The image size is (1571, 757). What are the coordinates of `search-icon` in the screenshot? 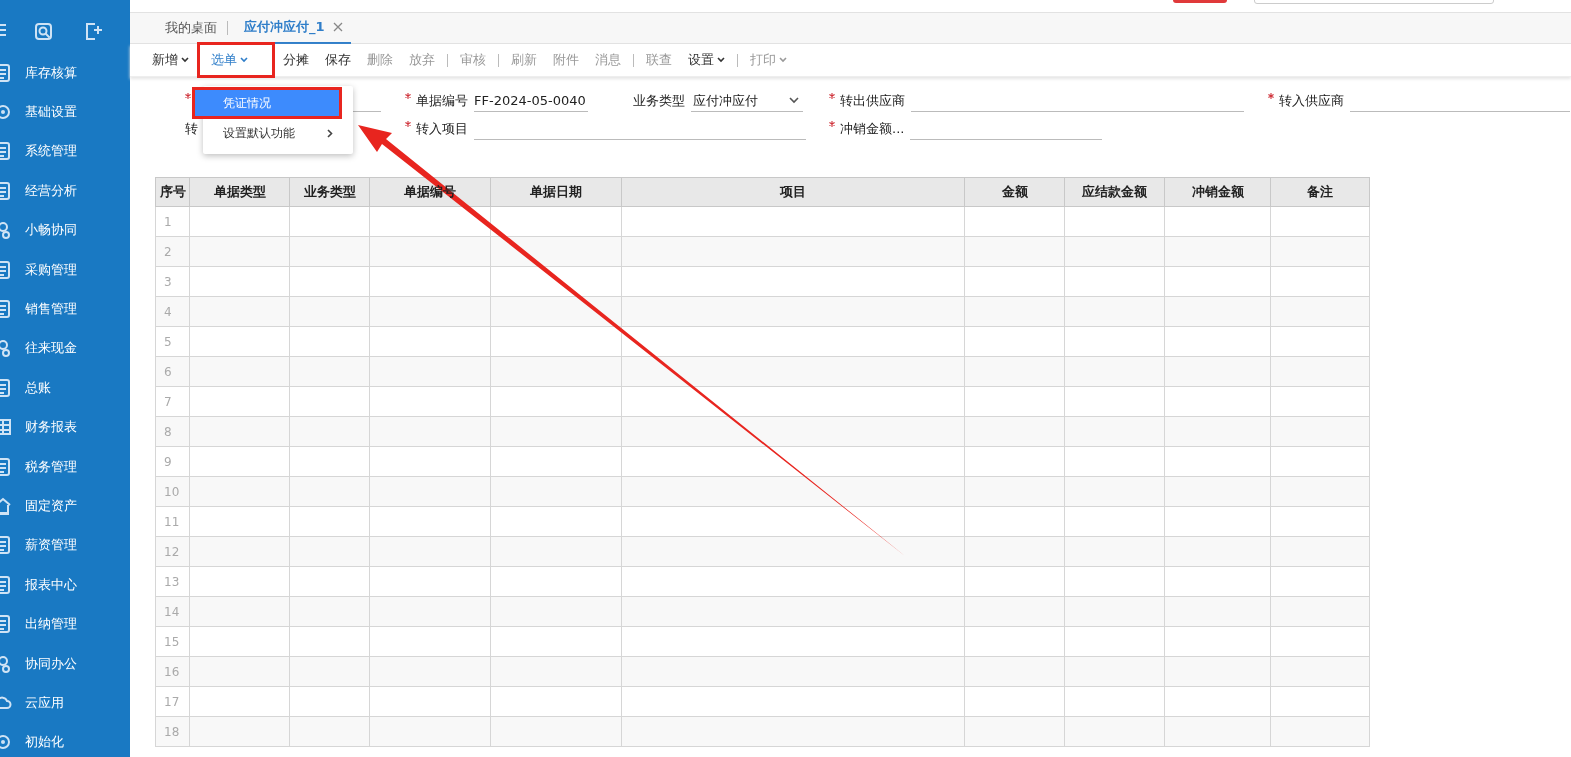 It's located at (43, 31).